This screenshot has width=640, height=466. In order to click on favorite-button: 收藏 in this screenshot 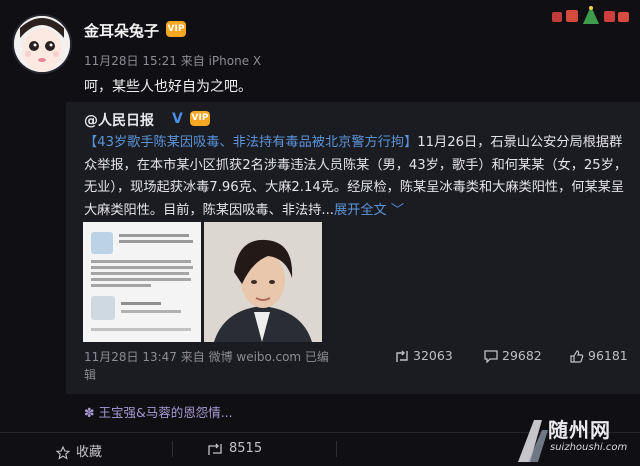, I will do `click(79, 450)`.